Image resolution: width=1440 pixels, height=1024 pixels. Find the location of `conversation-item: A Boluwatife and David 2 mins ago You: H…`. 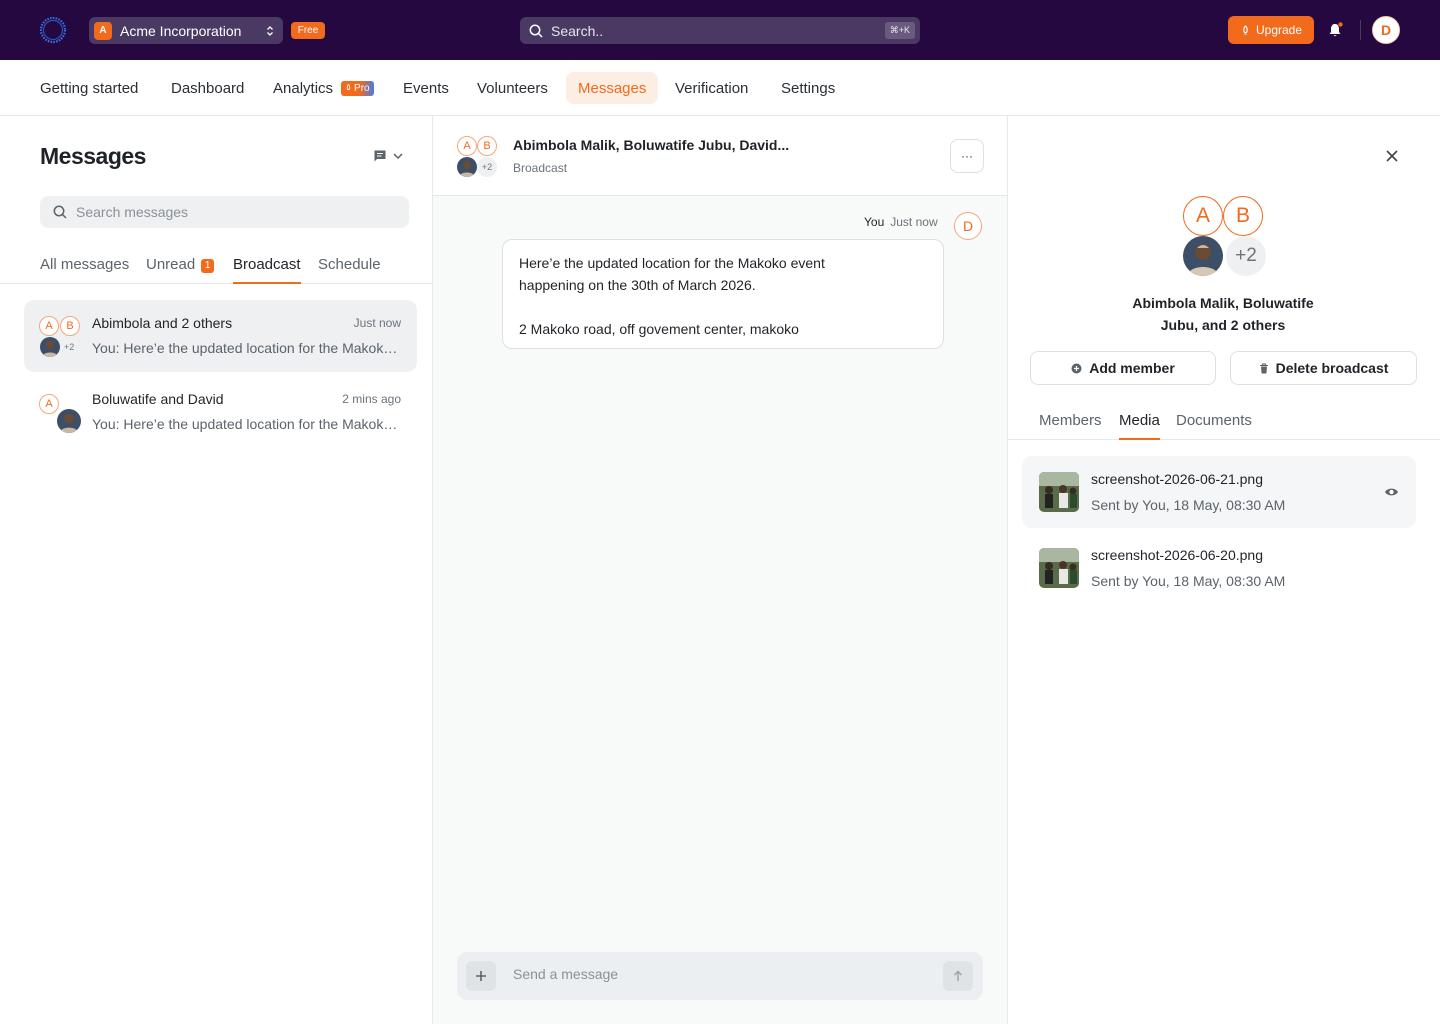

conversation-item: A Boluwatife and David 2 mins ago You: H… is located at coordinates (220, 412).